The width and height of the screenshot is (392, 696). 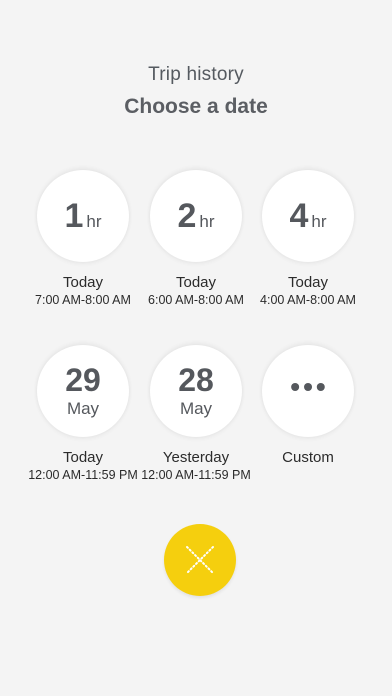 What do you see at coordinates (196, 457) in the screenshot?
I see `option-date-28-label: Yesterday` at bounding box center [196, 457].